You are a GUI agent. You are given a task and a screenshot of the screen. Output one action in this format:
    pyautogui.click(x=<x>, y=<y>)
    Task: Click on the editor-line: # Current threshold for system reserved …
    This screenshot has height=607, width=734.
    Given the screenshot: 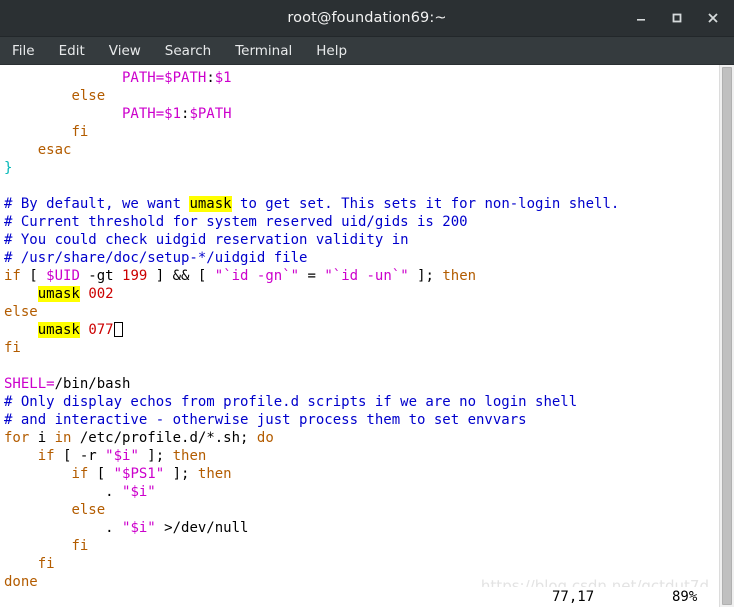 What is the action you would take?
    pyautogui.click(x=359, y=222)
    